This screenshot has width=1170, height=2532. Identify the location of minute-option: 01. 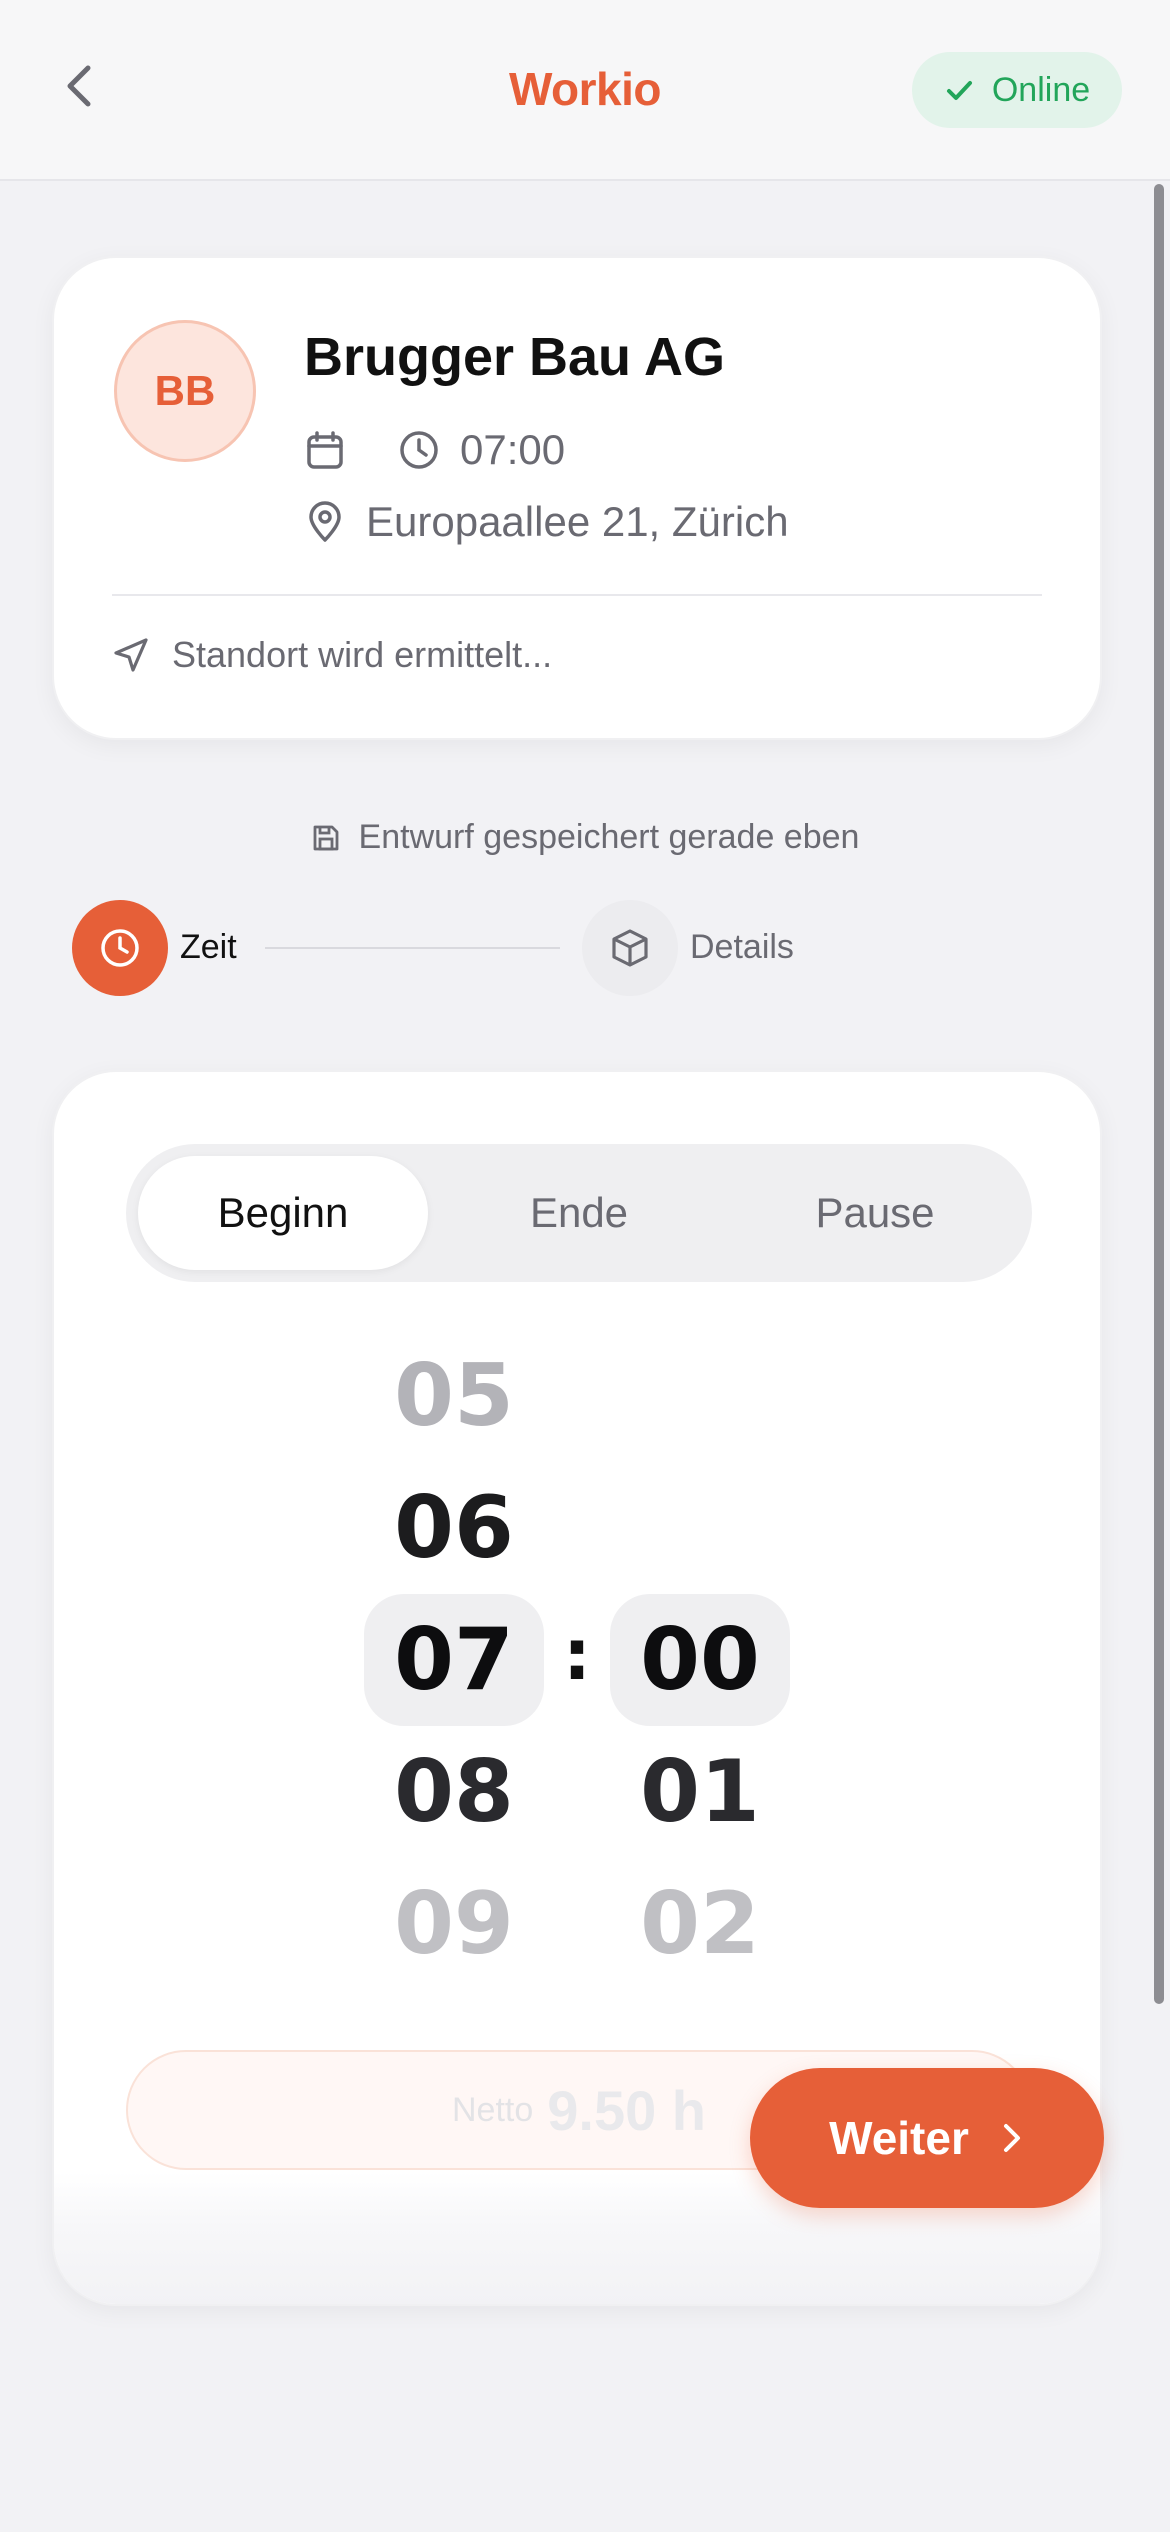
(700, 1792).